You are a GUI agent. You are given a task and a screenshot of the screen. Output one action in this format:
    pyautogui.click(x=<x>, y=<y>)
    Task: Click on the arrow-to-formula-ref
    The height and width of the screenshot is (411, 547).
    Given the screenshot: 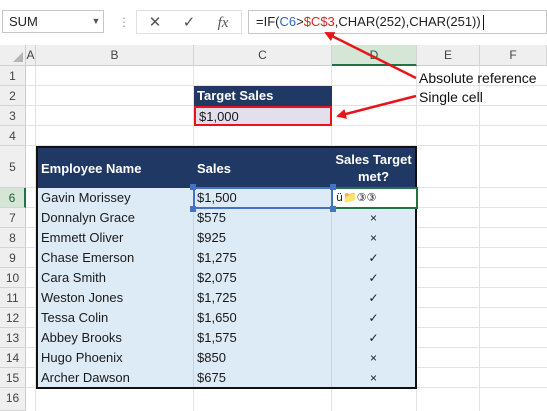 What is the action you would take?
    pyautogui.click(x=370, y=55)
    